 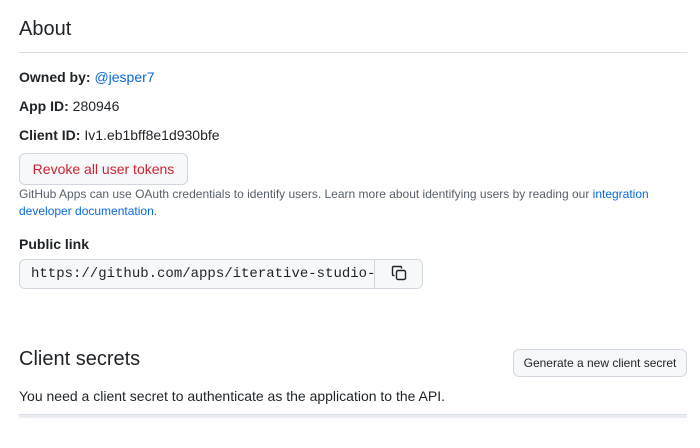 I want to click on owned-by-label: Owned by:, so click(x=55, y=77).